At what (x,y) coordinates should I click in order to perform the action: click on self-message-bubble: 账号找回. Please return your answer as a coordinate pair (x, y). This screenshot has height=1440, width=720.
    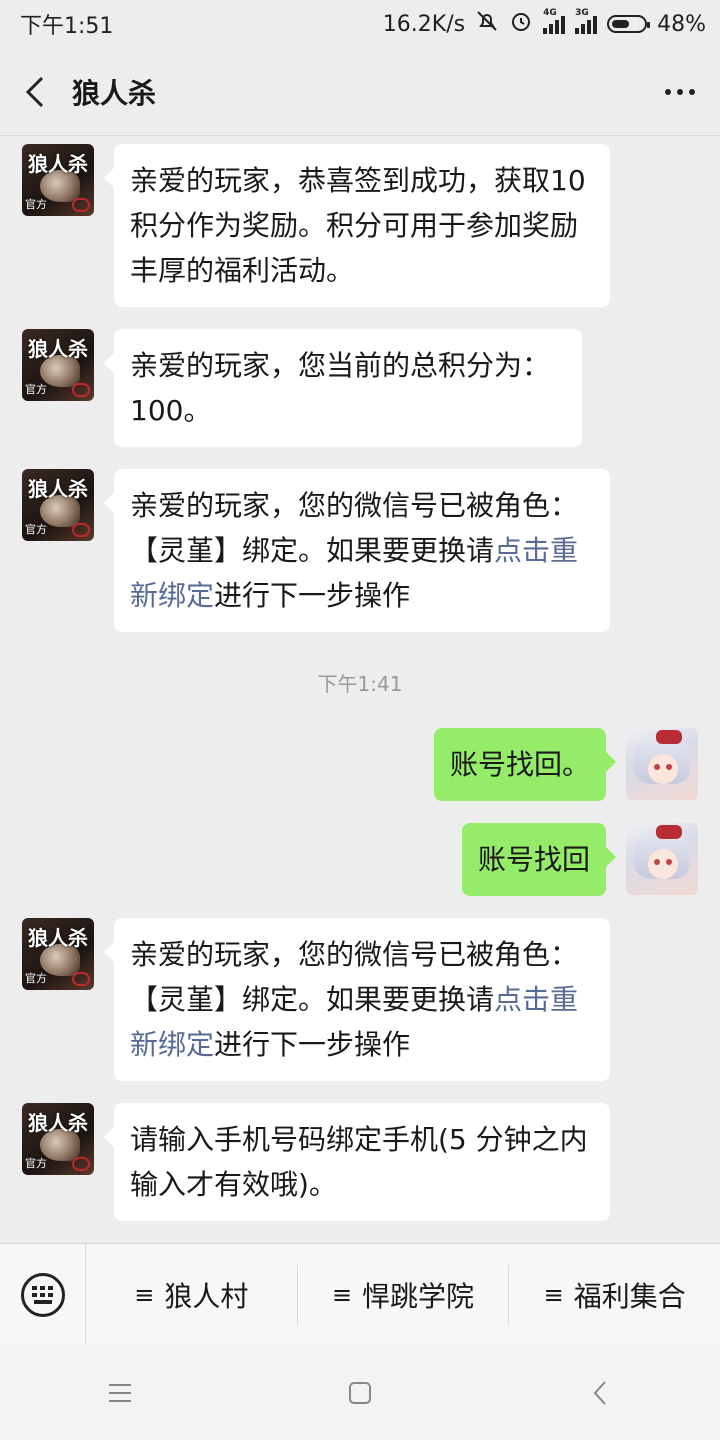
    Looking at the image, I should click on (539, 859).